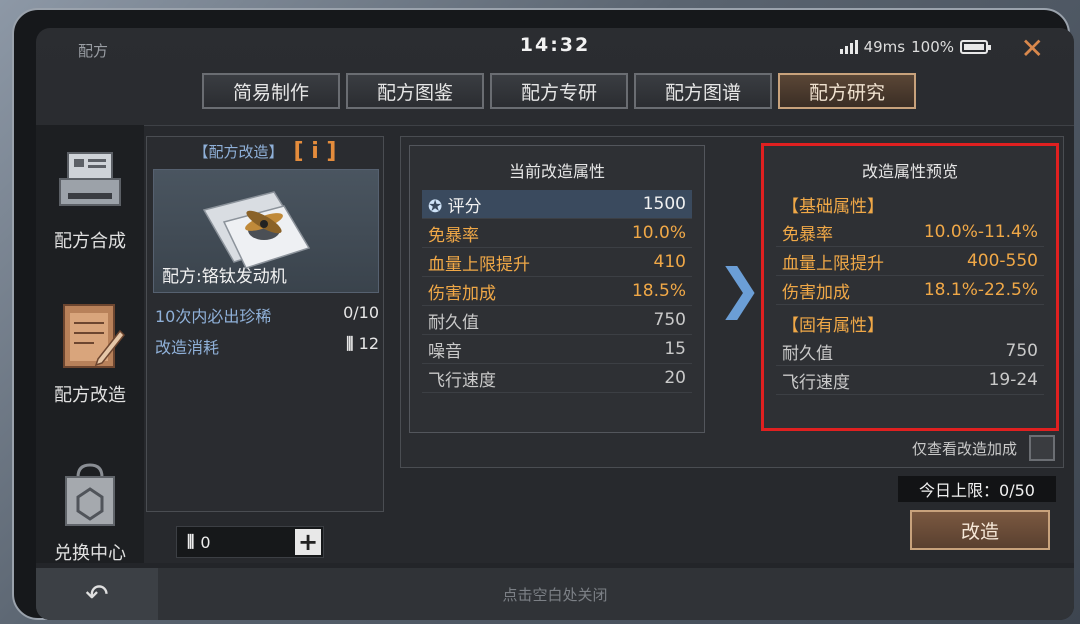 The image size is (1080, 624). Describe the element at coordinates (435, 206) in the screenshot. I see `star-rating-icon: ✪` at that location.